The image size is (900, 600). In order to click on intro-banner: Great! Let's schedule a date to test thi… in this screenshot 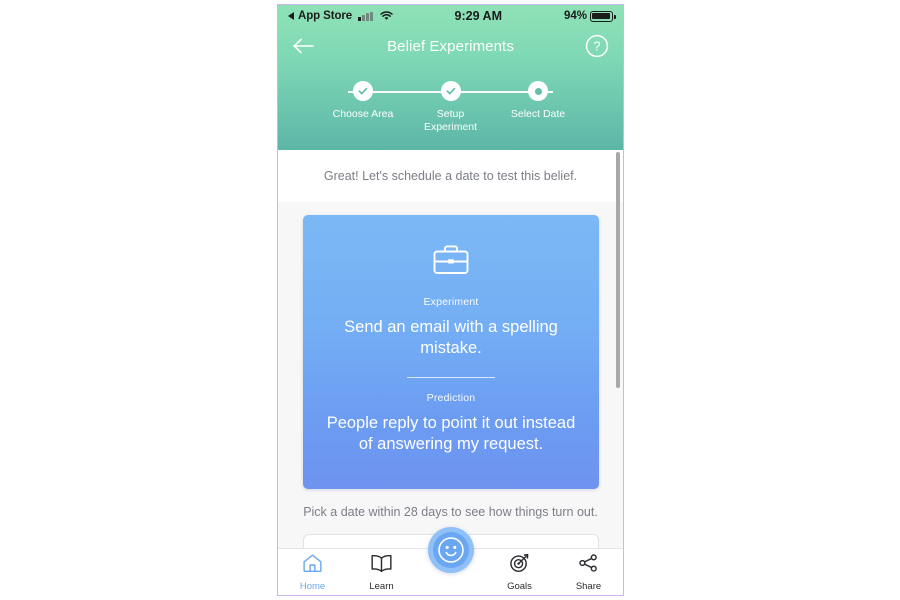, I will do `click(450, 176)`.